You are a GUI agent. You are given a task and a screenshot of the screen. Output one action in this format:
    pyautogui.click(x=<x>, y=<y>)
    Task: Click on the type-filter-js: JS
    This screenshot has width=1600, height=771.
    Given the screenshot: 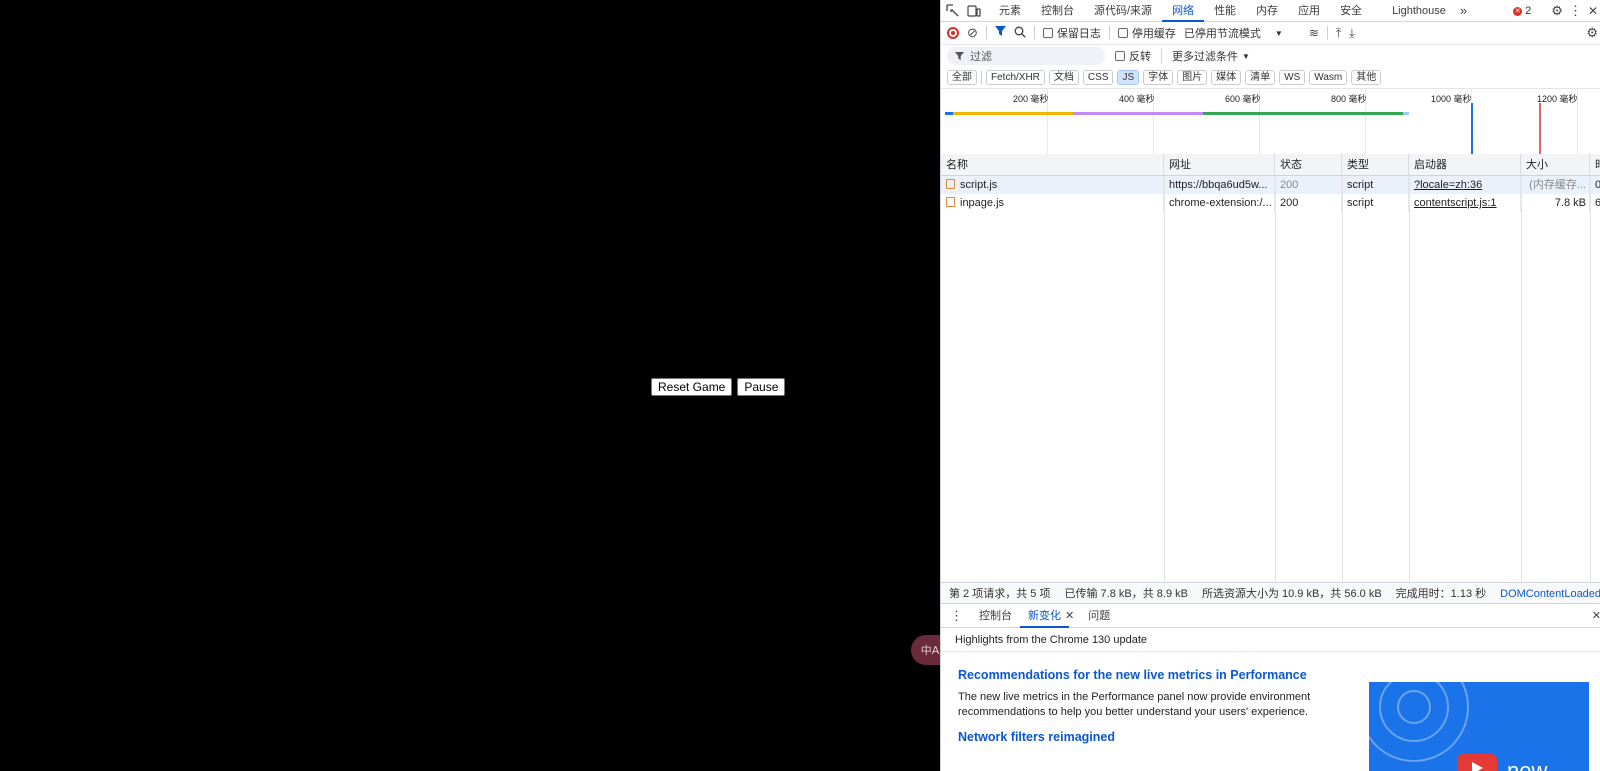 What is the action you would take?
    pyautogui.click(x=1128, y=77)
    